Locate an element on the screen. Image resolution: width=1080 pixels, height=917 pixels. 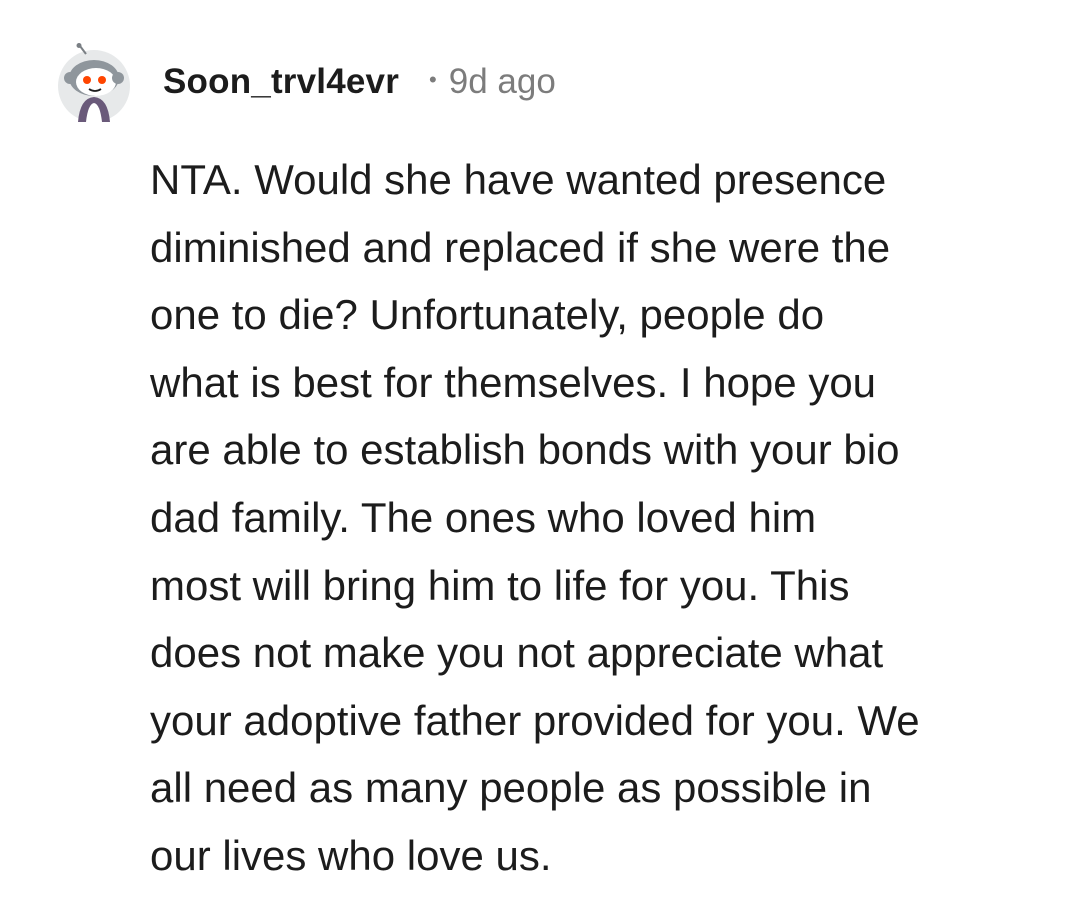
comment-body-line: one to die? Unfortunately, people do is located at coordinates (487, 315).